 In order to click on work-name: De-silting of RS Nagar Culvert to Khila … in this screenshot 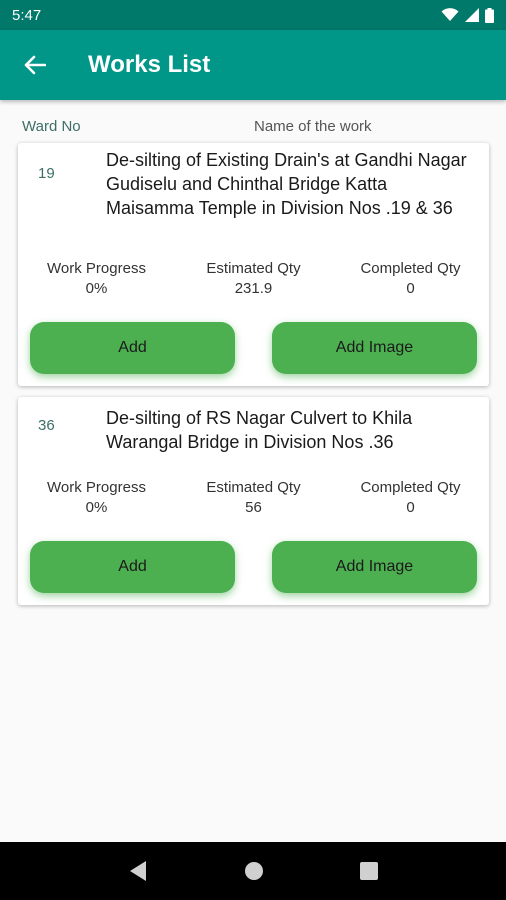, I will do `click(259, 430)`.